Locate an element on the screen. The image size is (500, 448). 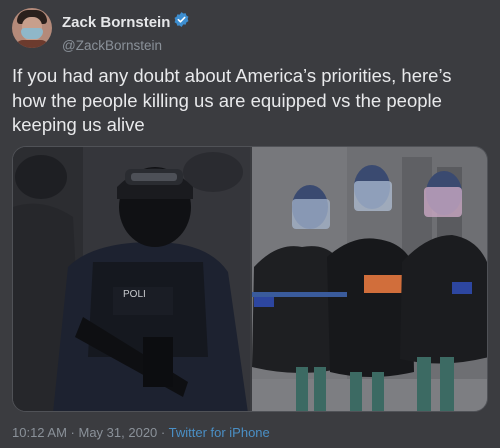
police-vest-label: POLI is located at coordinates (134, 294).